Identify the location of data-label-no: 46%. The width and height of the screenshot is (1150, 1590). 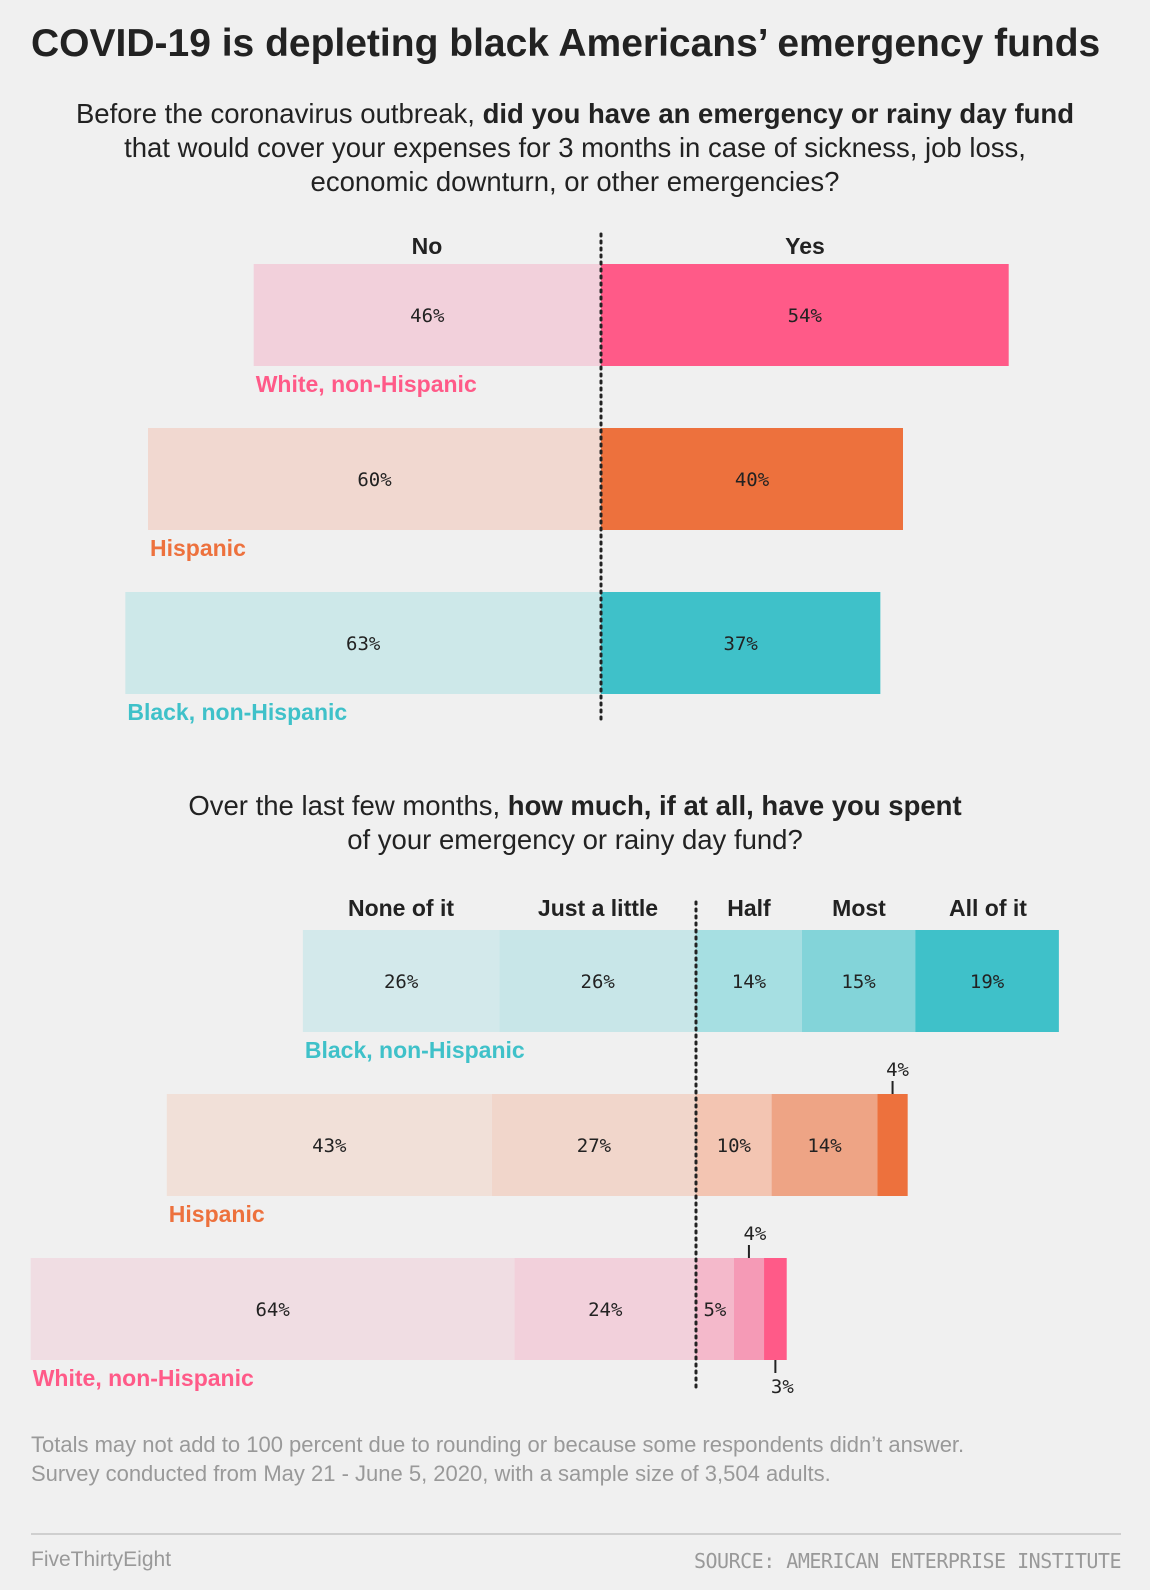
(427, 316).